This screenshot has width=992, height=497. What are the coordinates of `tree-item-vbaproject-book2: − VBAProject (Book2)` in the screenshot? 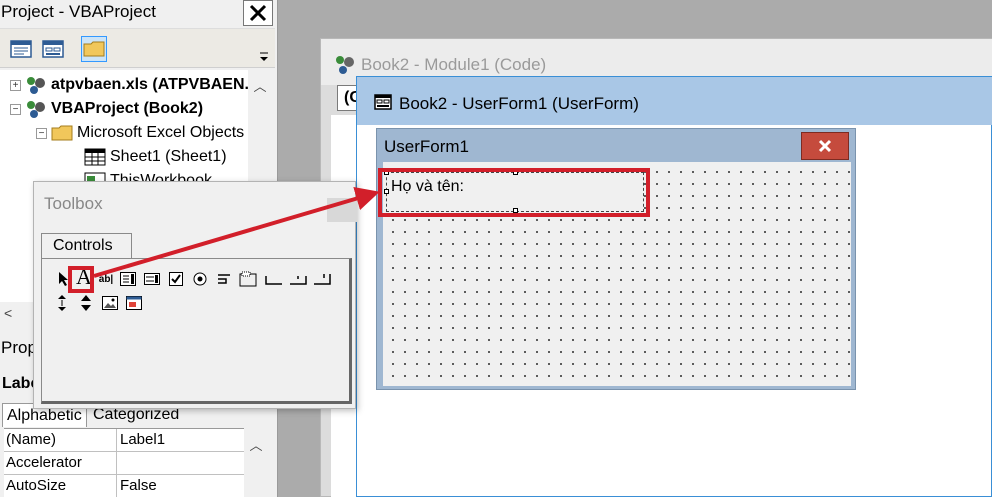 It's located at (106, 109).